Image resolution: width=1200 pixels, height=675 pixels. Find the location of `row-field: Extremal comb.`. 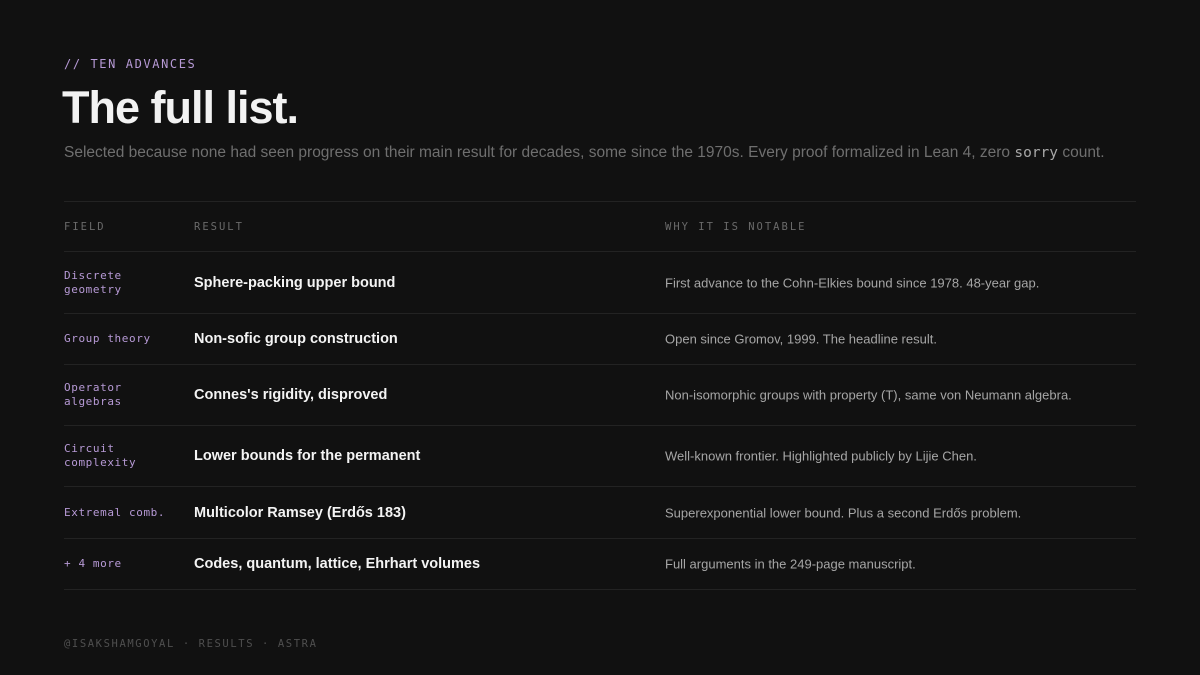

row-field: Extremal comb. is located at coordinates (115, 512).